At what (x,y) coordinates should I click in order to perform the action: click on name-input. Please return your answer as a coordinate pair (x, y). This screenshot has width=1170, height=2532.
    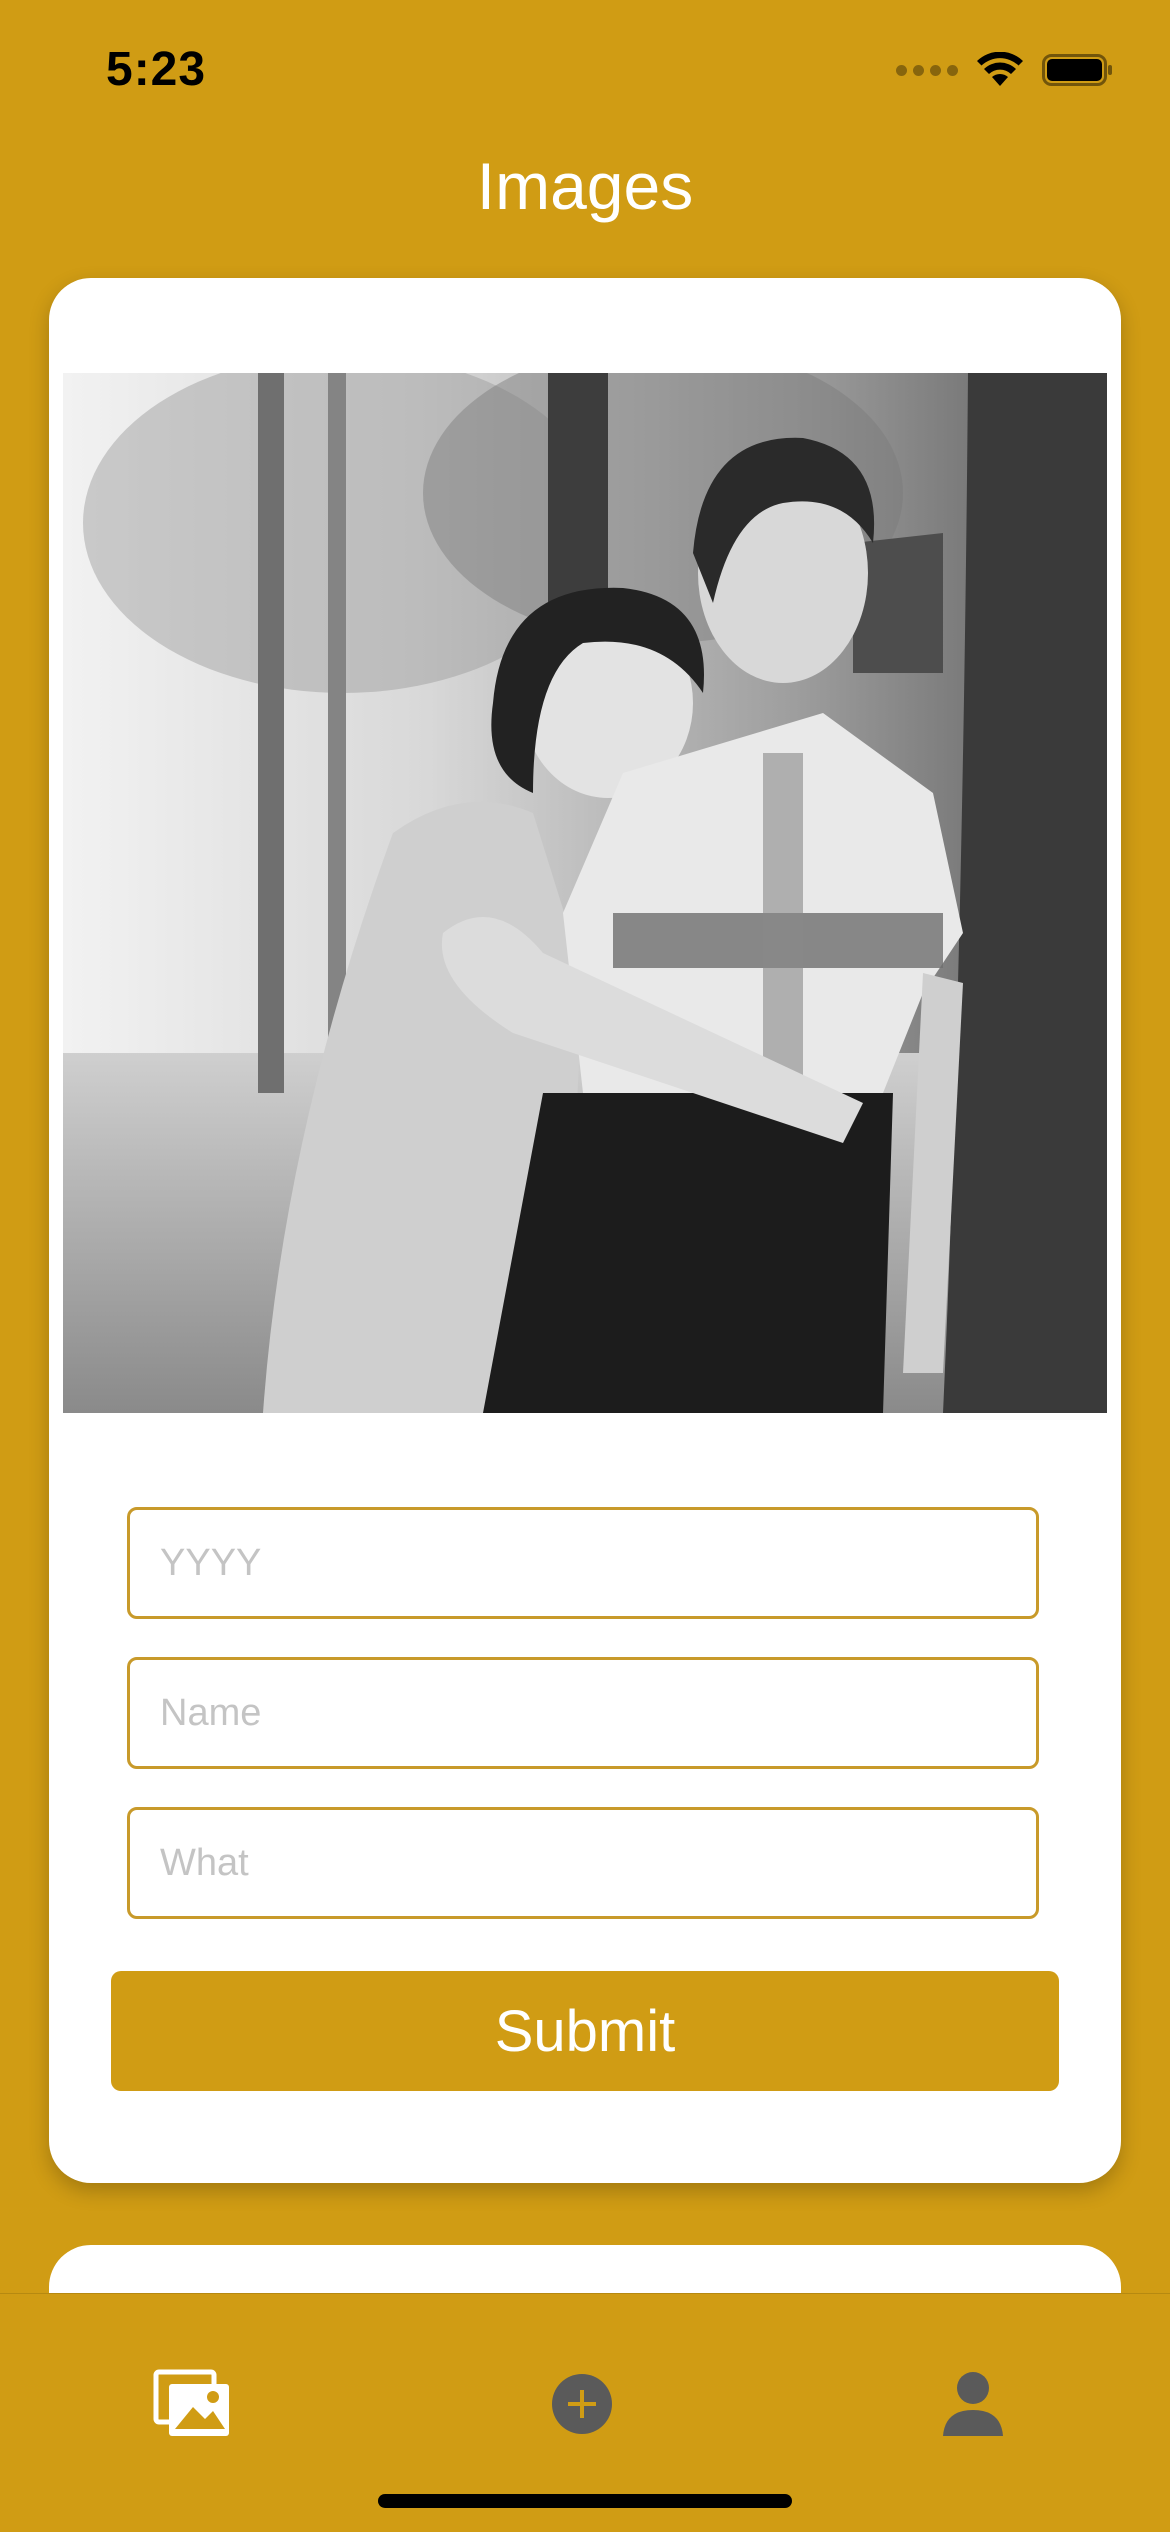
    Looking at the image, I should click on (583, 1713).